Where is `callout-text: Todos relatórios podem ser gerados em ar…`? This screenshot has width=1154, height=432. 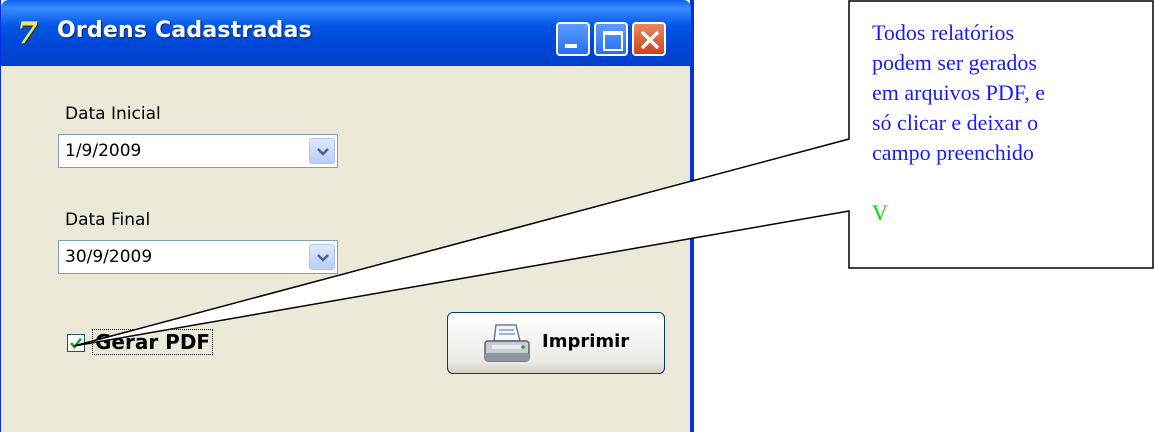
callout-text: Todos relatórios podem ser gerados em ar… is located at coordinates (1007, 93).